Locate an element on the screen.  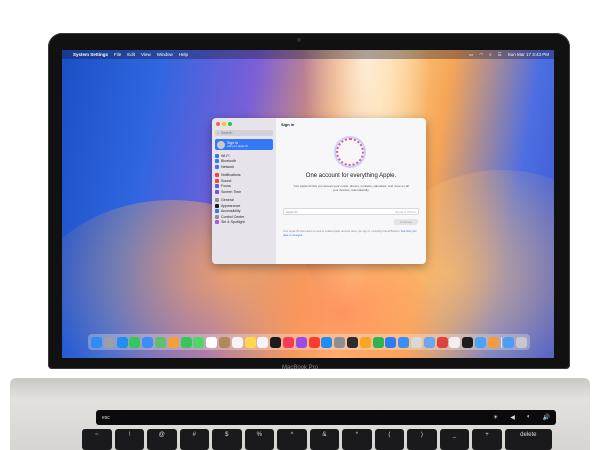
sidebar-item-label: Siri & Spotlight is located at coordinates (233, 222).